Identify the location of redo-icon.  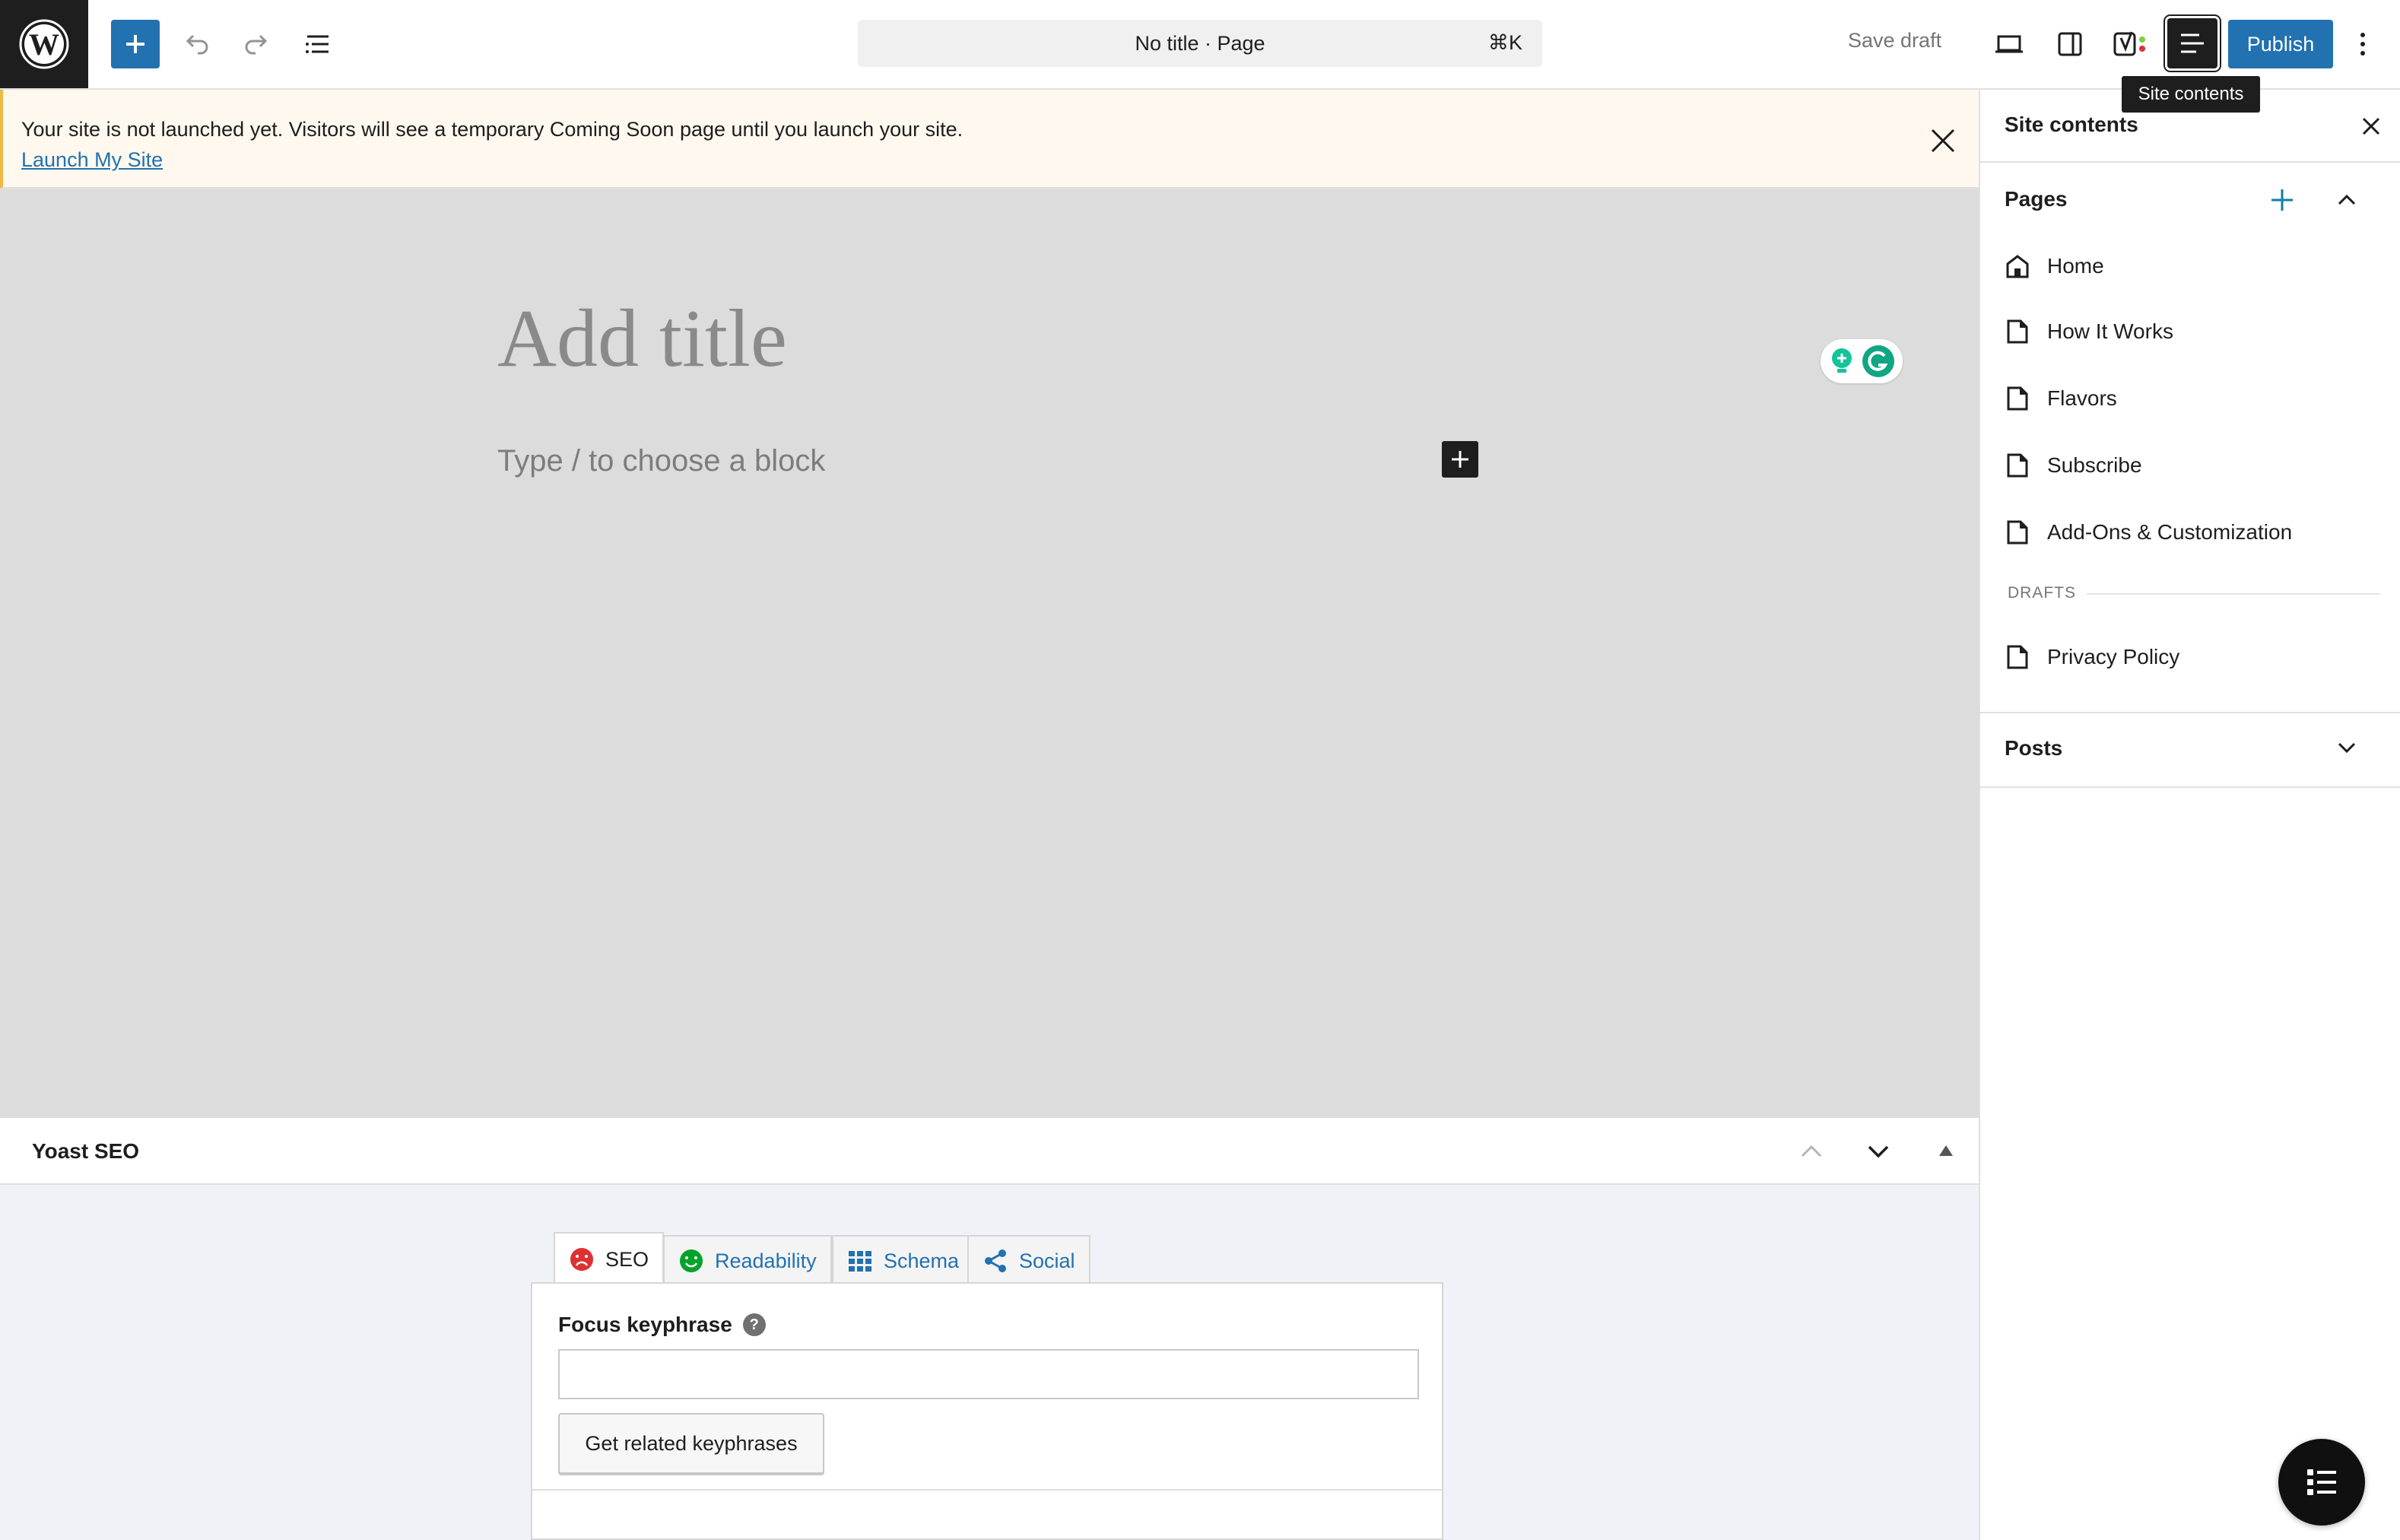
(256, 44).